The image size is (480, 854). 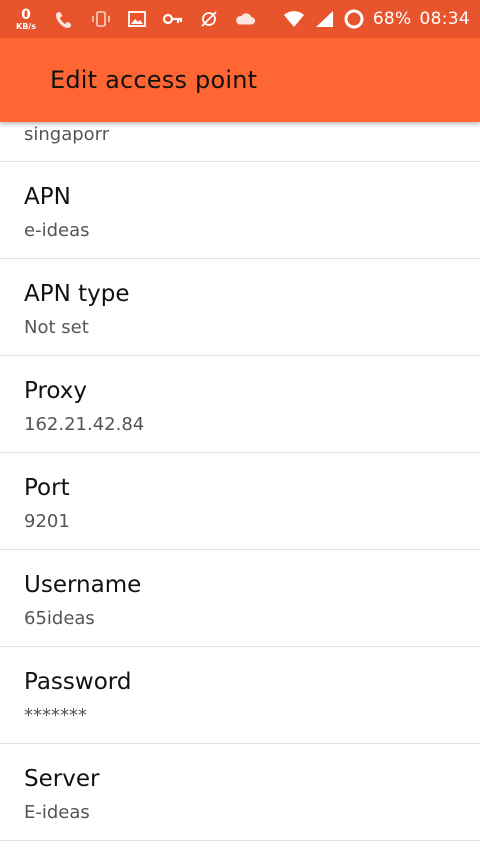 I want to click on list-item-value: e-ideas, so click(x=57, y=230).